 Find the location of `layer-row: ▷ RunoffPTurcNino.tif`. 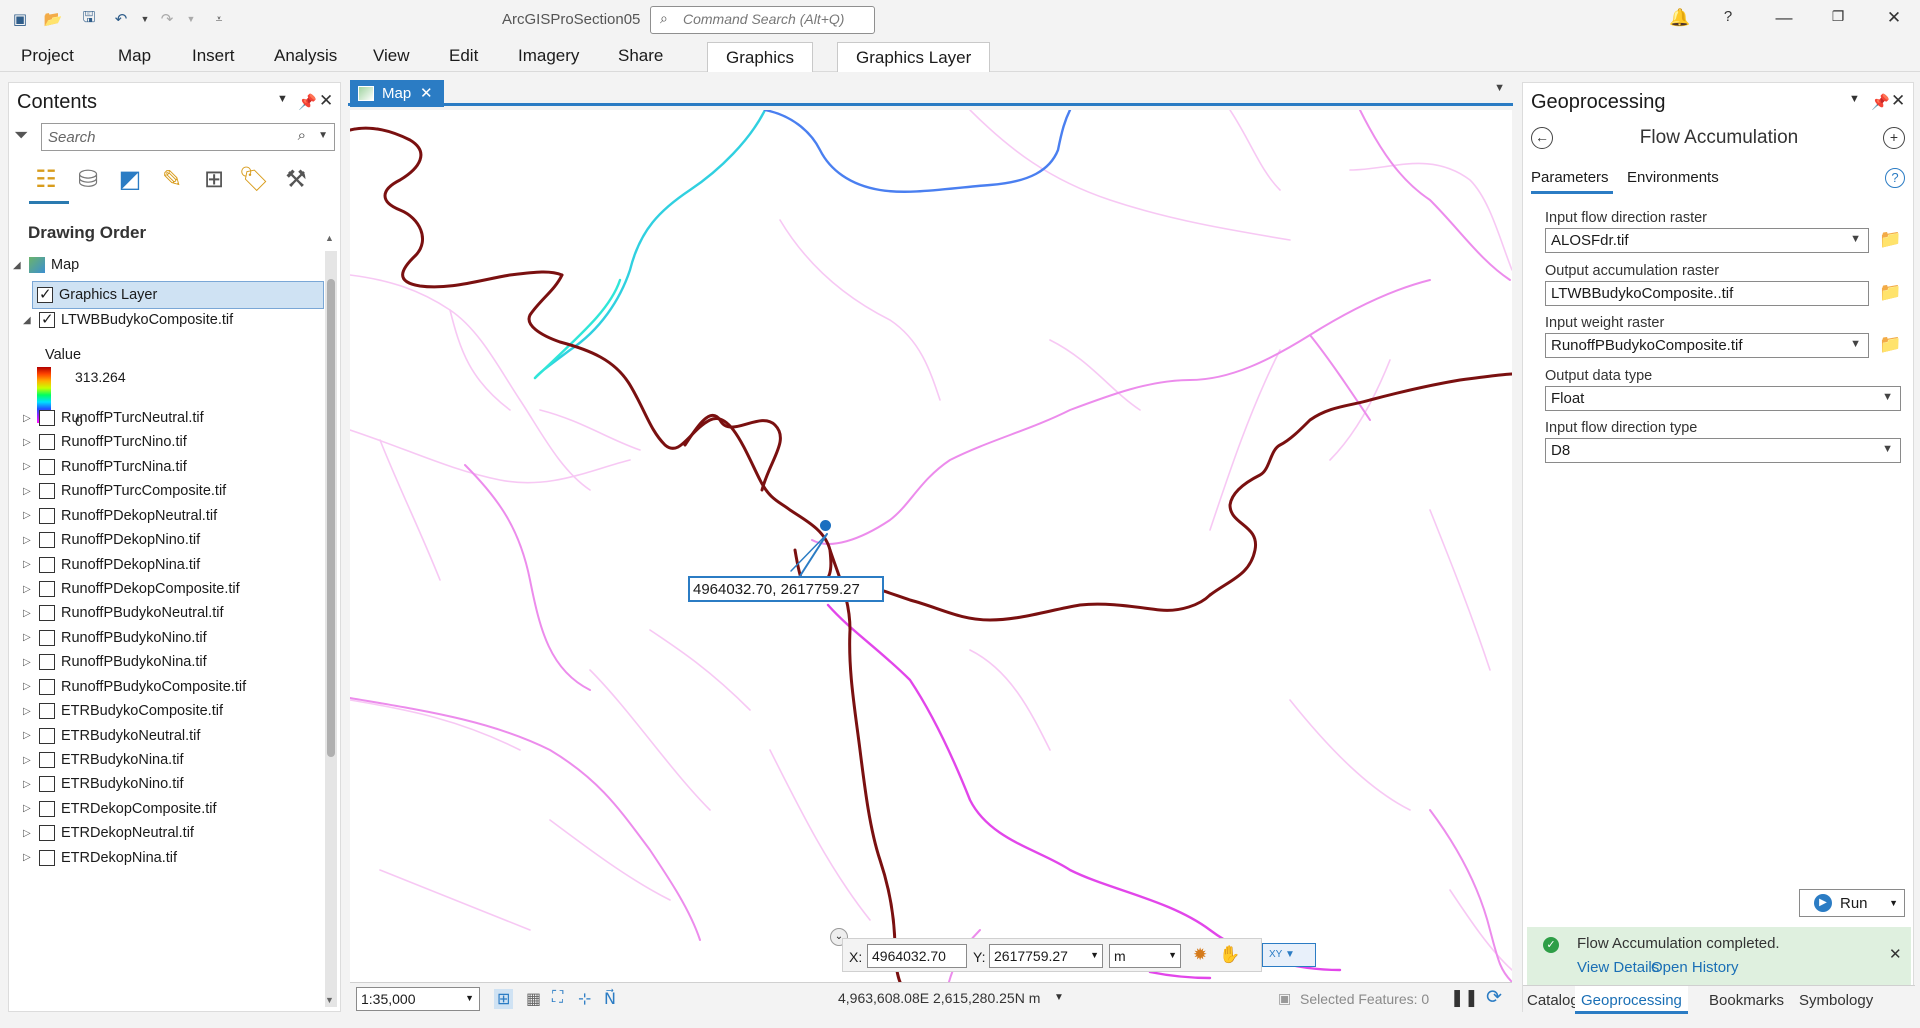

layer-row: ▷ RunoffPTurcNino.tif is located at coordinates (105, 442).